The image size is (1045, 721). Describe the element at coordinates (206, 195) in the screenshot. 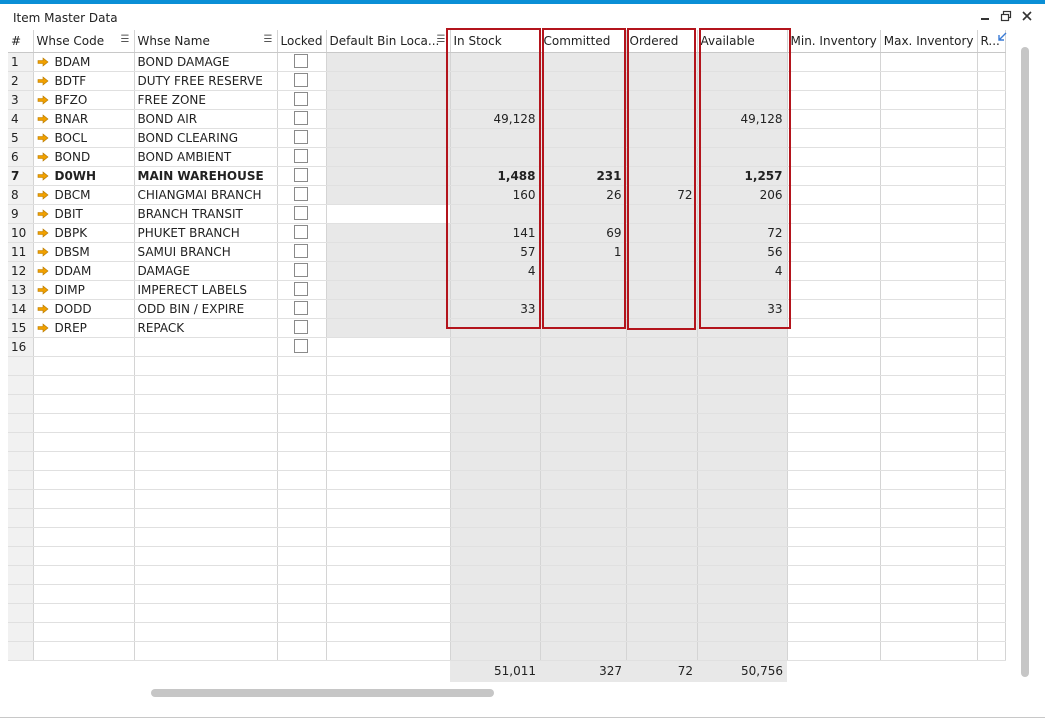

I see `whse-name-cell: CHIANGMAI BRANCH` at that location.